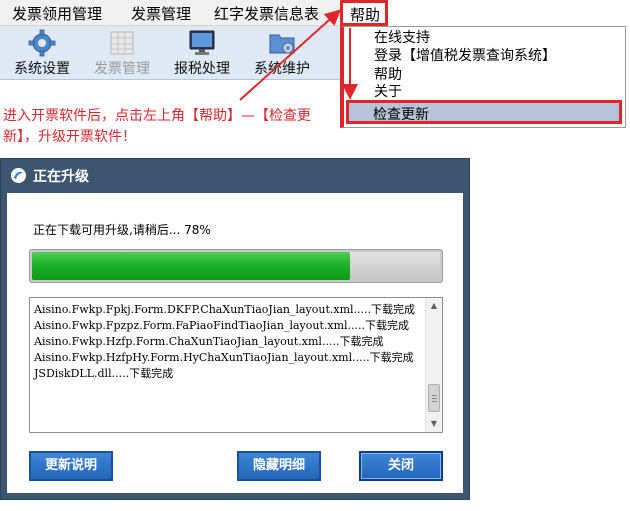 This screenshot has height=511, width=630. What do you see at coordinates (483, 77) in the screenshot?
I see `help-dropdown-menu: 在线支持 登录【增值税发票查询系统】 帮助 关于 检查更新` at bounding box center [483, 77].